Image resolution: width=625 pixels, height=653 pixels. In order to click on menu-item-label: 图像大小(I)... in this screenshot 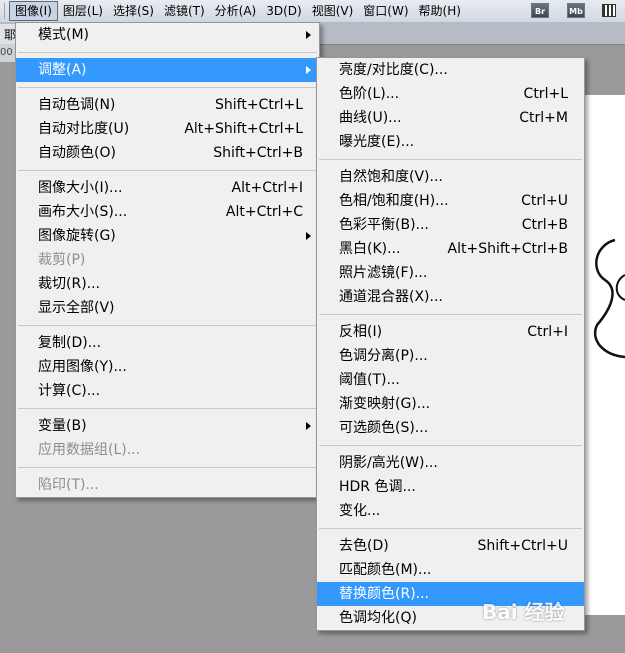, I will do `click(80, 188)`.